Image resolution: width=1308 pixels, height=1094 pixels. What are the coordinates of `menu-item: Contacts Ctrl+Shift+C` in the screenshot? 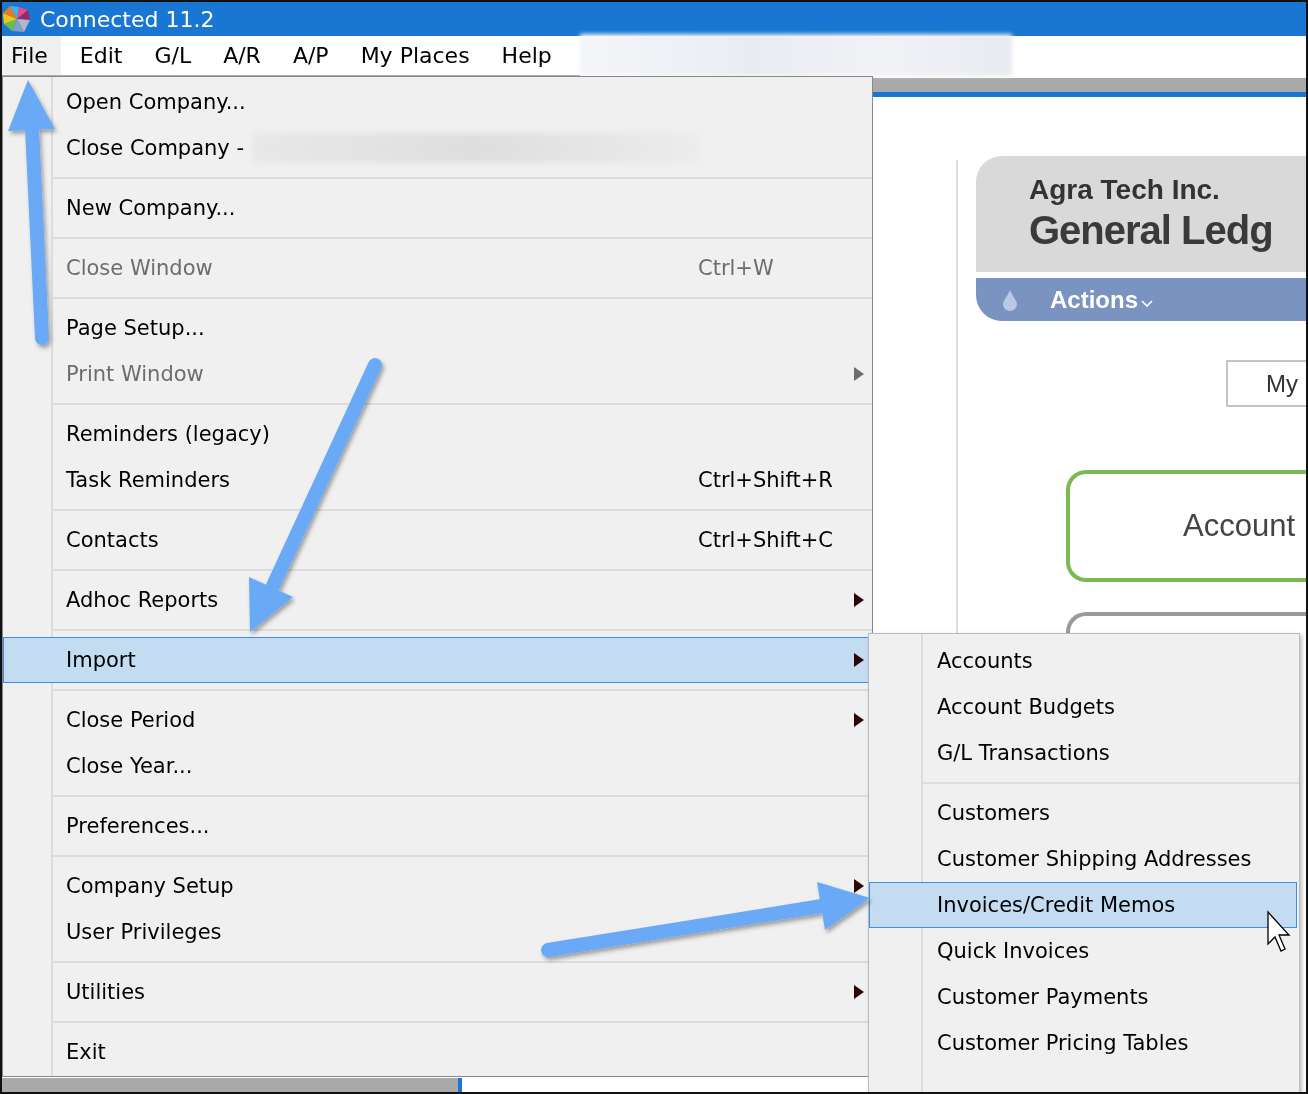 It's located at (437, 540).